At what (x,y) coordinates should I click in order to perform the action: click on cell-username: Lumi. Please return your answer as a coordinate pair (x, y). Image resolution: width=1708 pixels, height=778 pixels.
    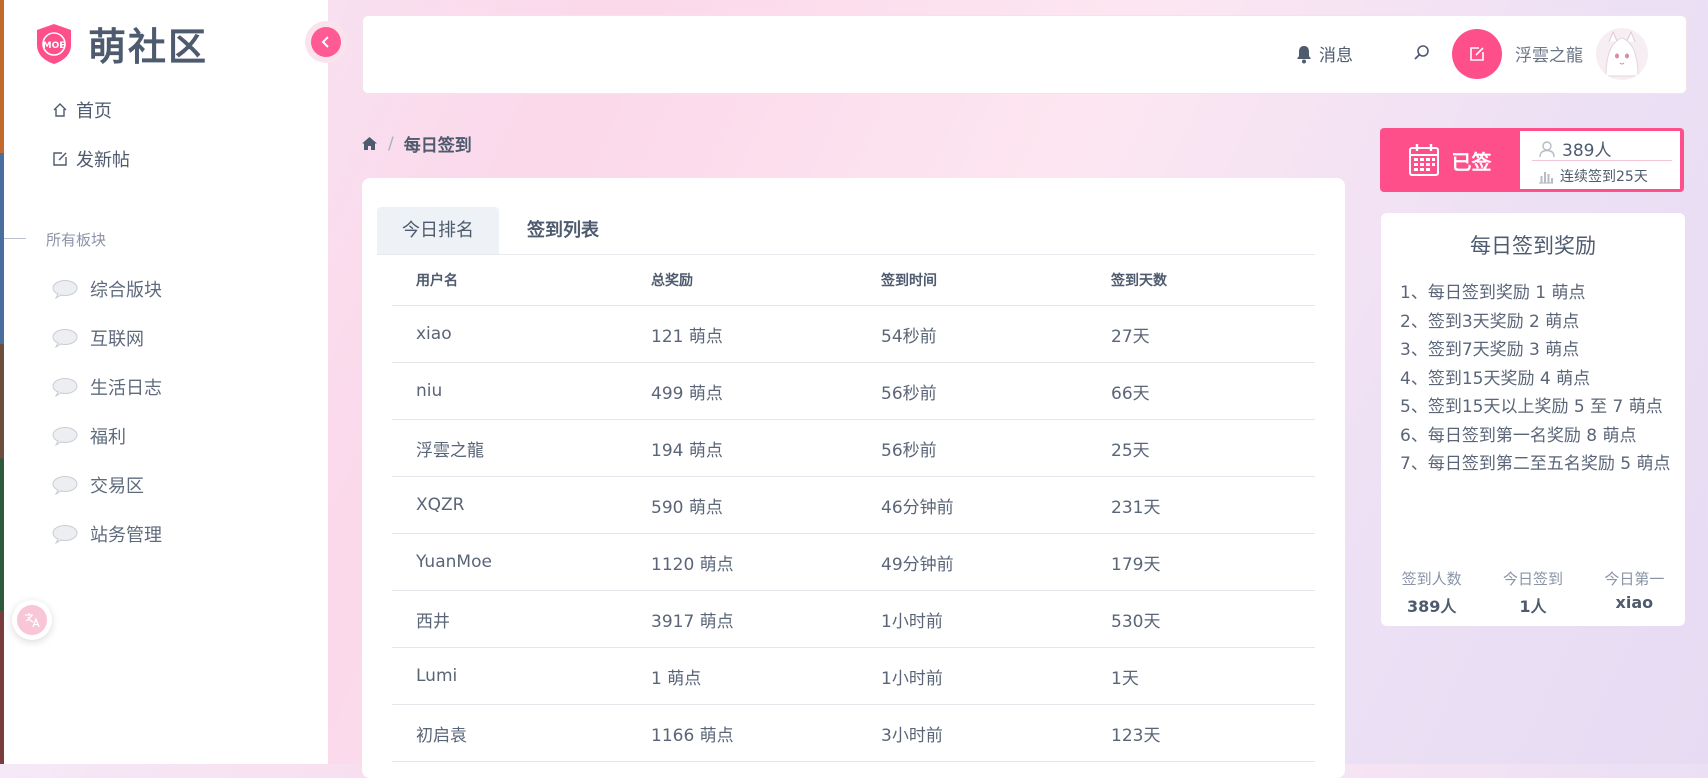
    Looking at the image, I should click on (509, 676).